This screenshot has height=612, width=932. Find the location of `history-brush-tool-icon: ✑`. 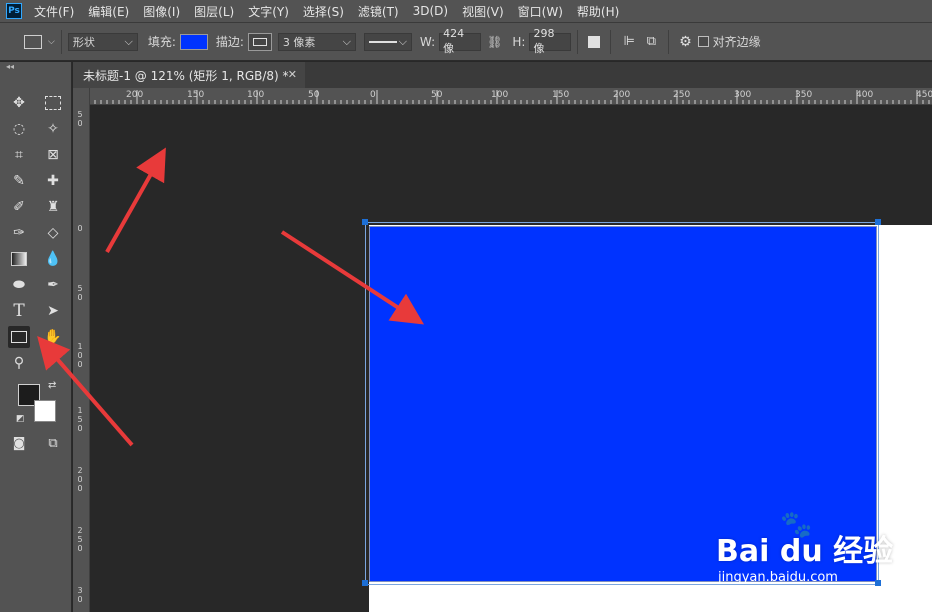

history-brush-tool-icon: ✑ is located at coordinates (19, 233).